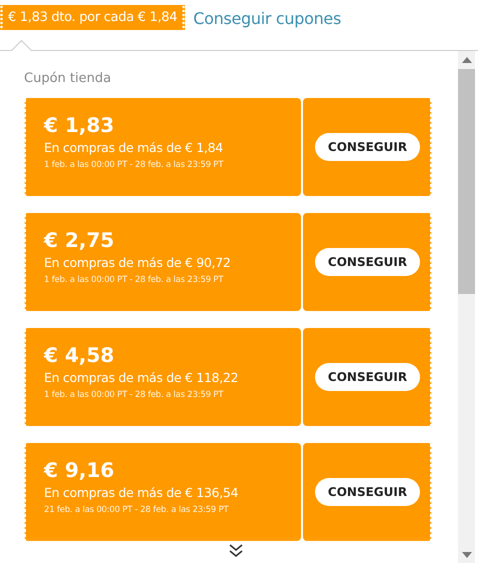 This screenshot has width=478, height=563. I want to click on expand-chevron-icon, so click(236, 551).